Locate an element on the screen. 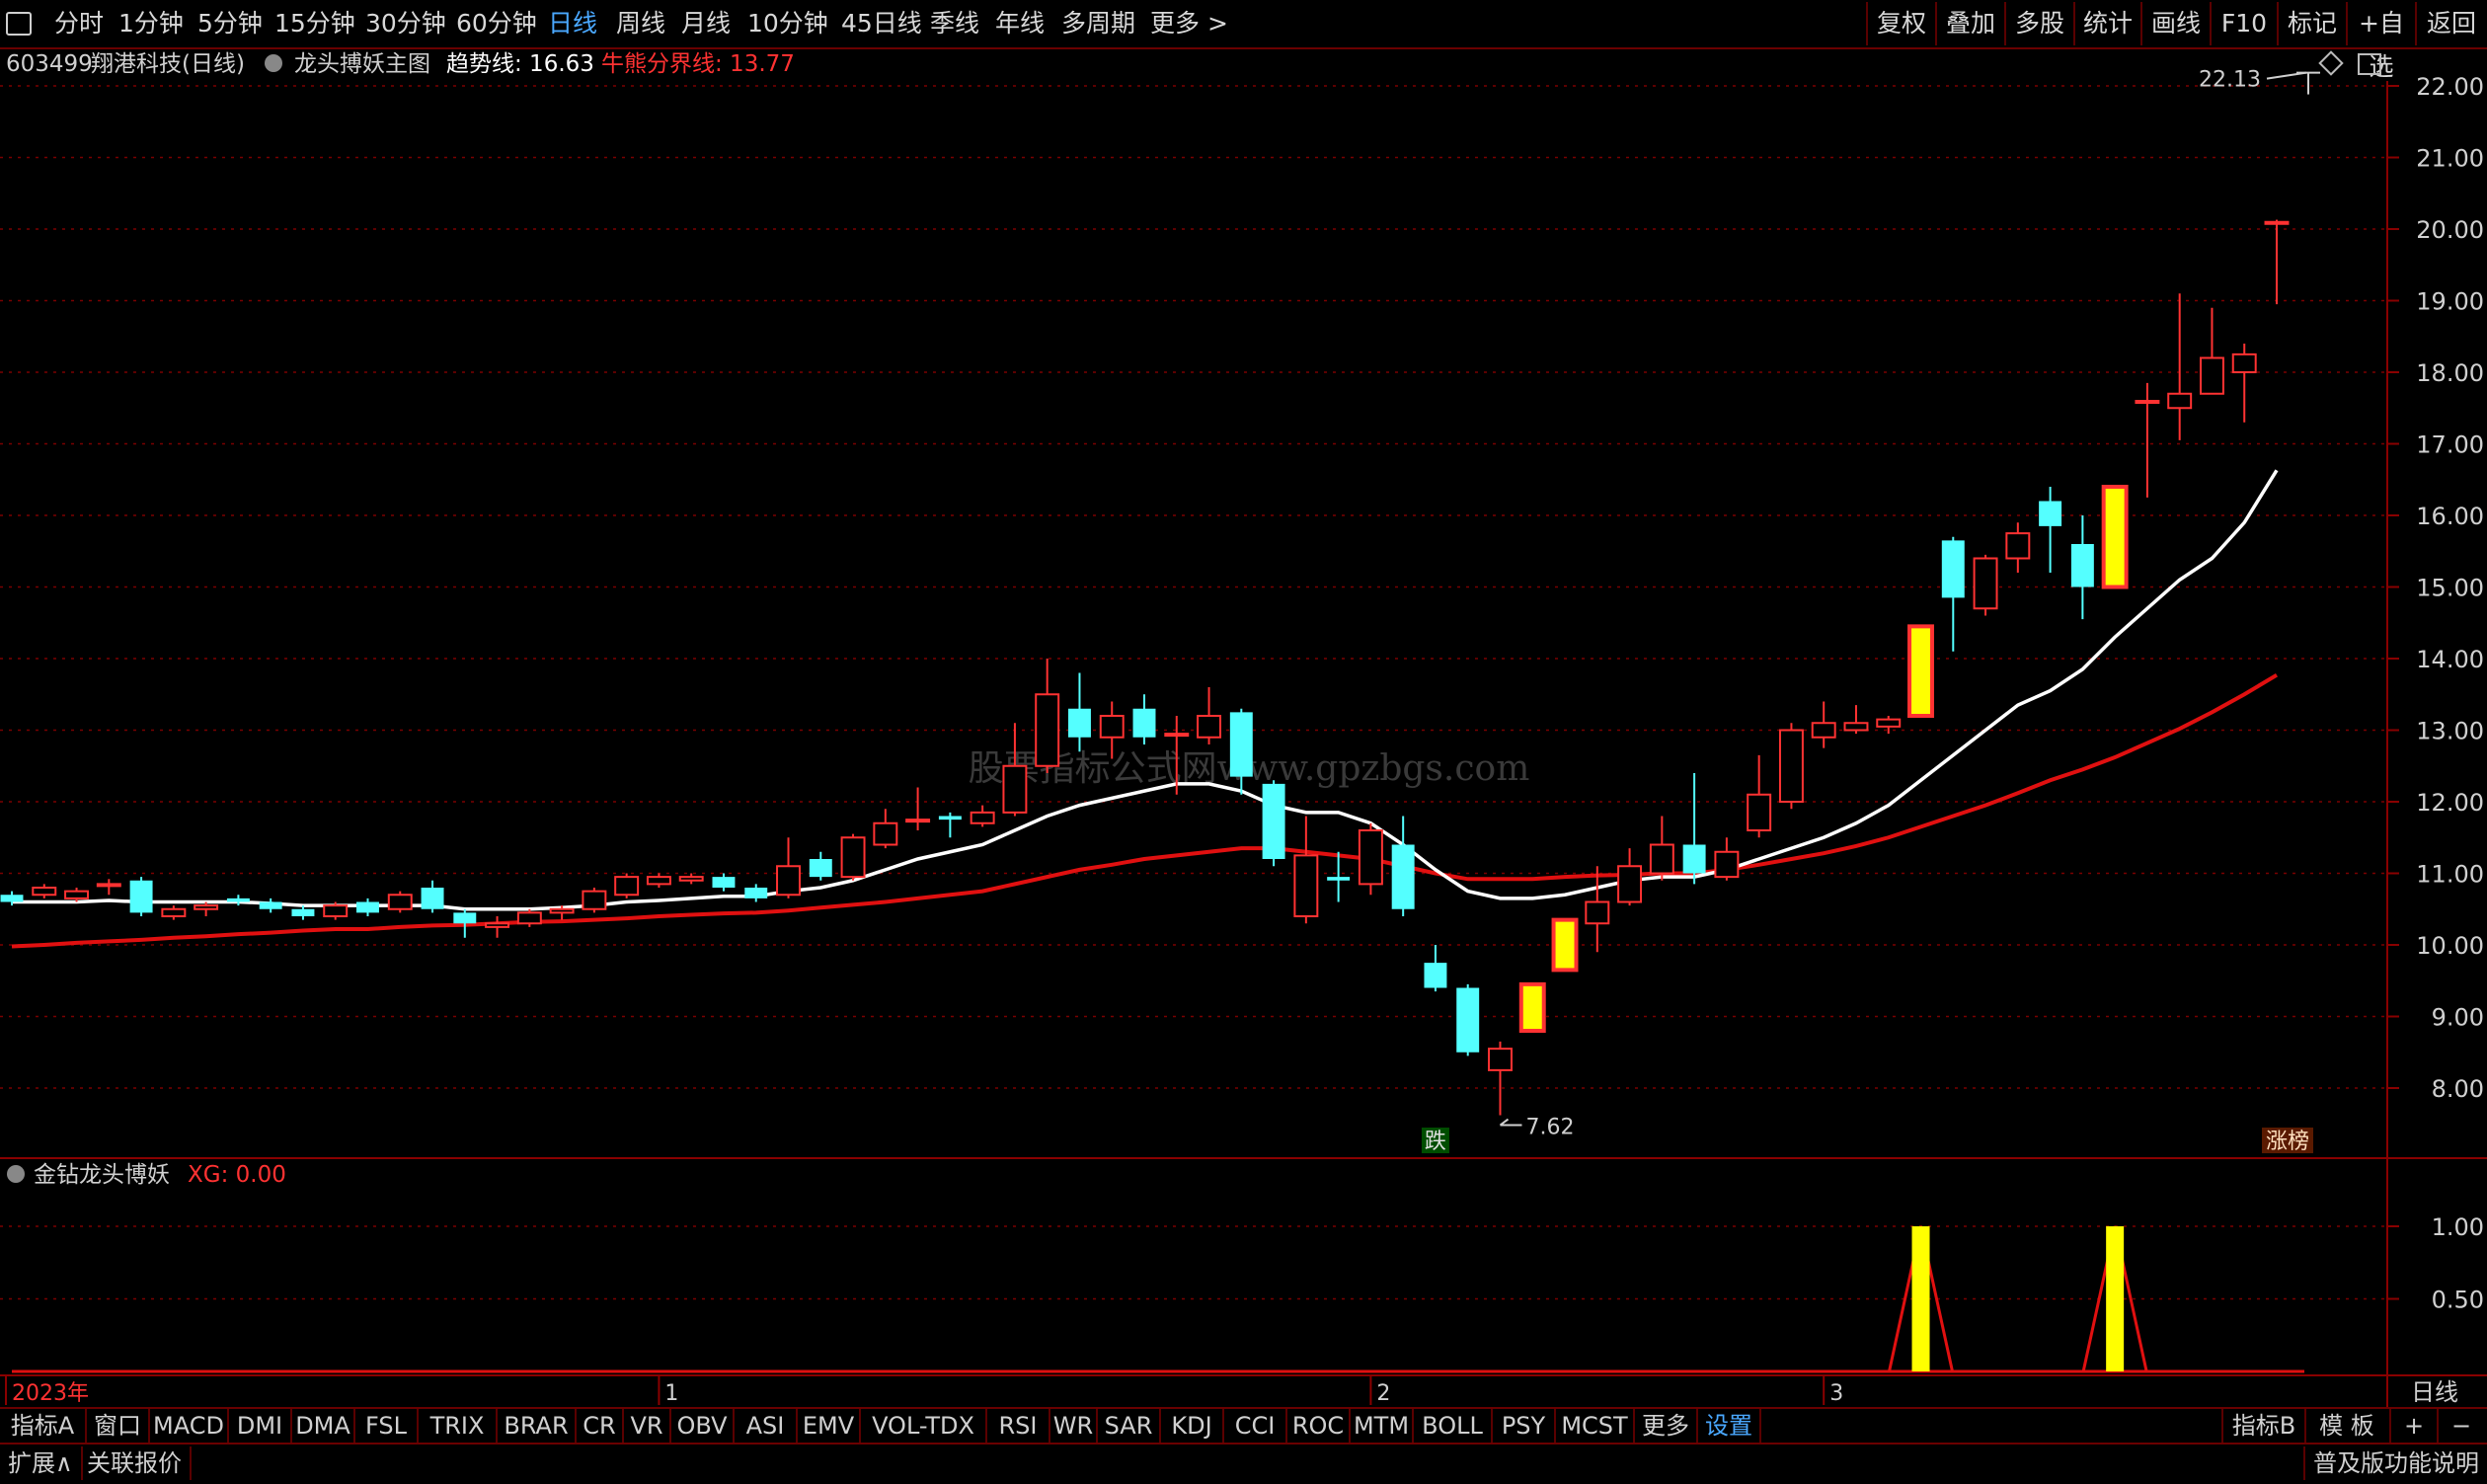 The width and height of the screenshot is (2487, 1484). indicator-tab-13: VOL-TDX is located at coordinates (924, 1426).